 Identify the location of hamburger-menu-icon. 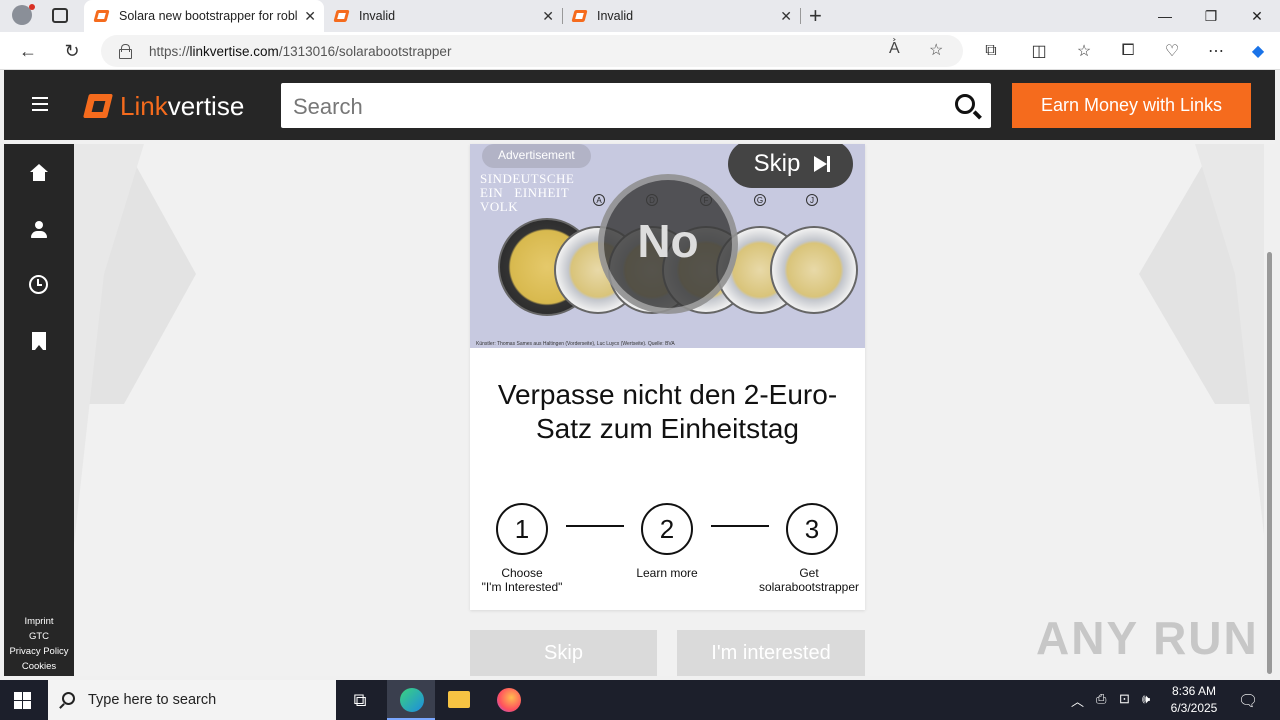
(40, 104).